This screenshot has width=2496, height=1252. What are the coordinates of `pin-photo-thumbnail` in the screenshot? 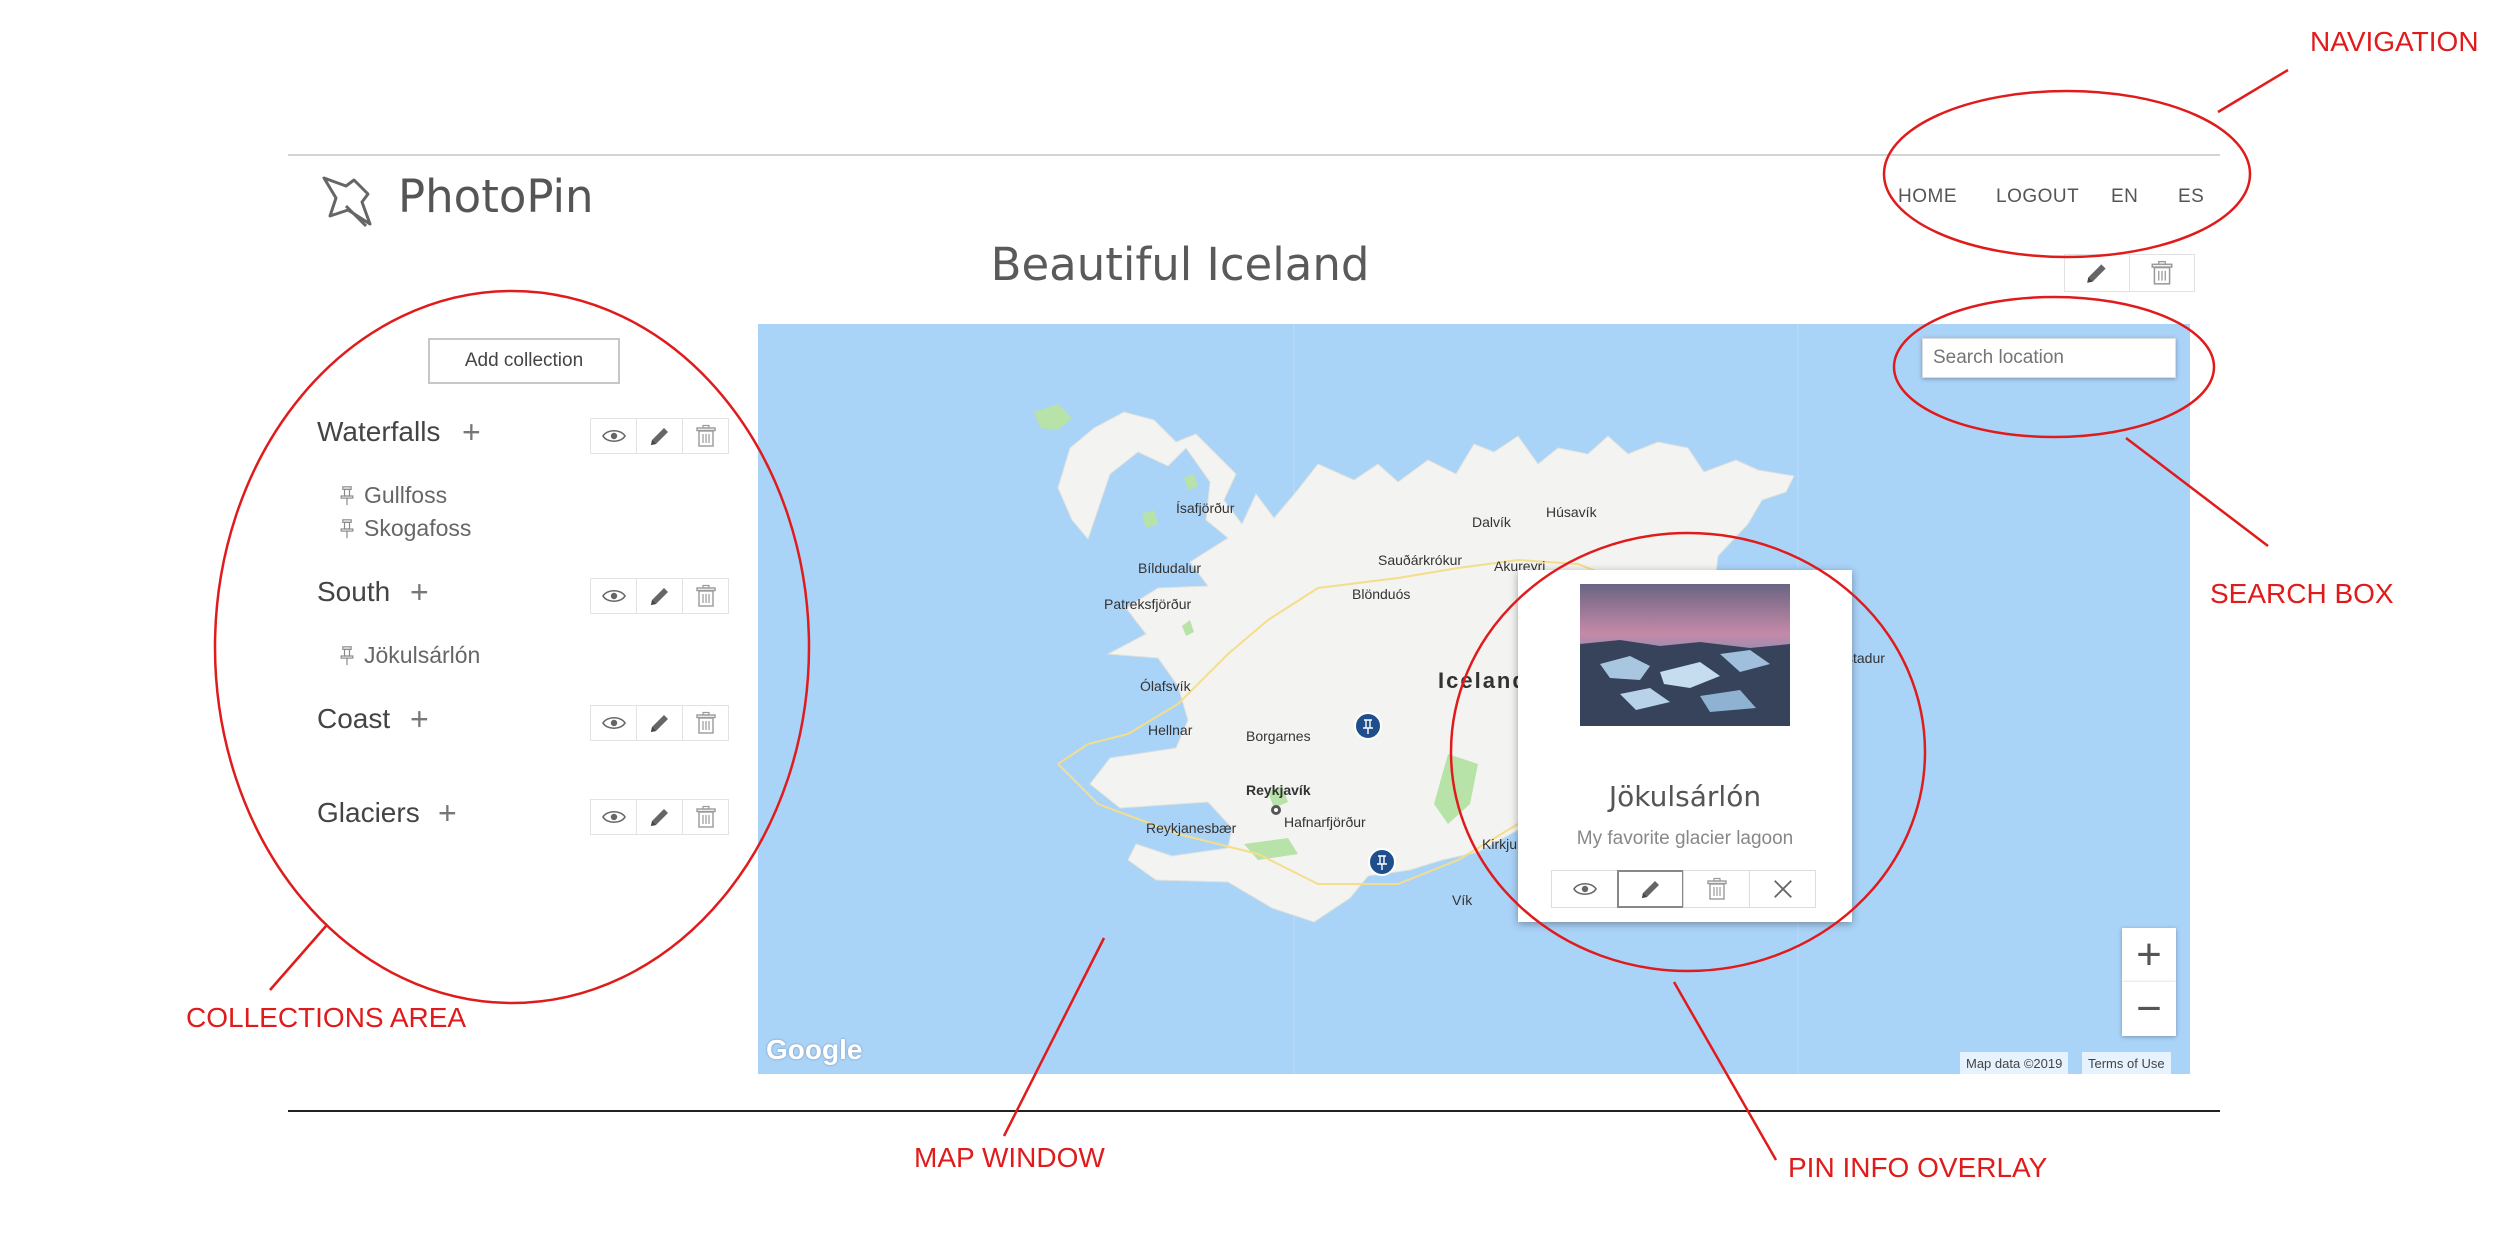 It's located at (1685, 655).